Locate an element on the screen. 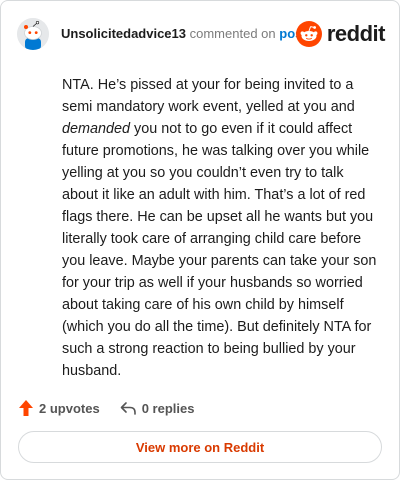 The image size is (400, 480). view-more-on-reddit-button: View more on Reddit is located at coordinates (200, 447).